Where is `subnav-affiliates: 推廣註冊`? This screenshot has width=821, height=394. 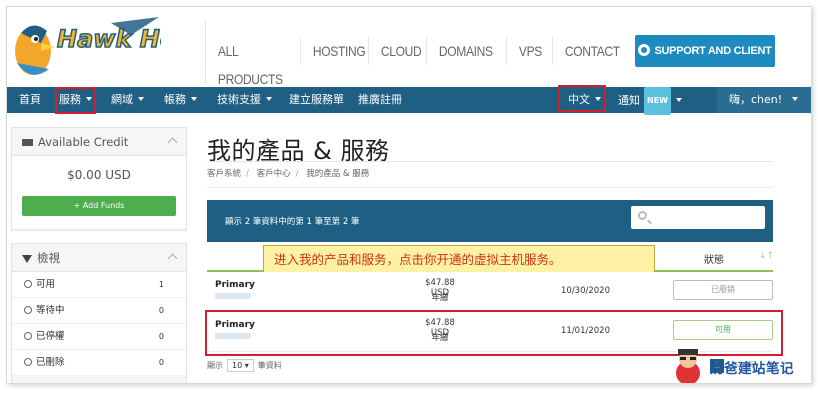 subnav-affiliates: 推廣註冊 is located at coordinates (380, 100).